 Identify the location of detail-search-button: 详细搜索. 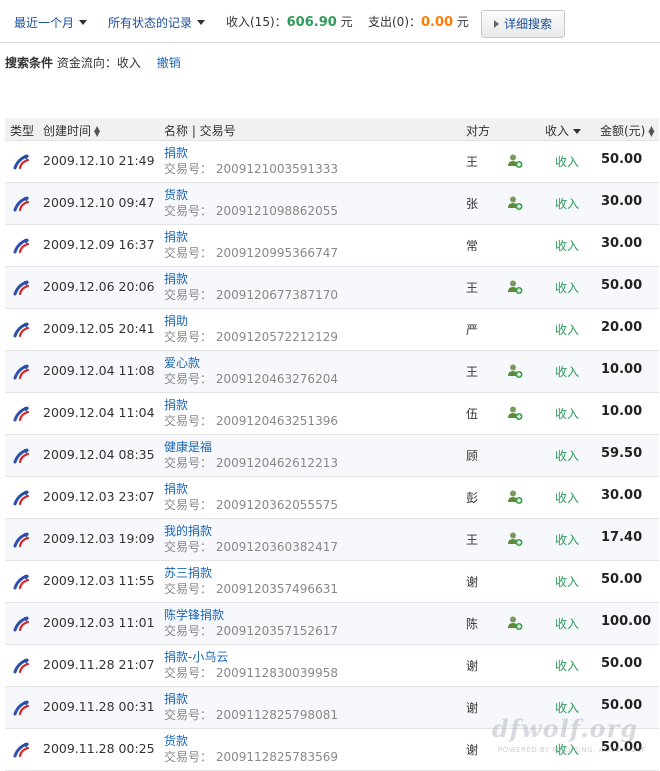
(523, 24).